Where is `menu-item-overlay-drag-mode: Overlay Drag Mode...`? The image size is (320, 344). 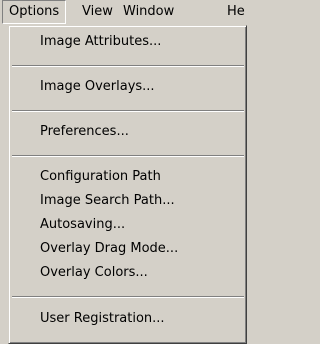 menu-item-overlay-drag-mode: Overlay Drag Mode... is located at coordinates (128, 249).